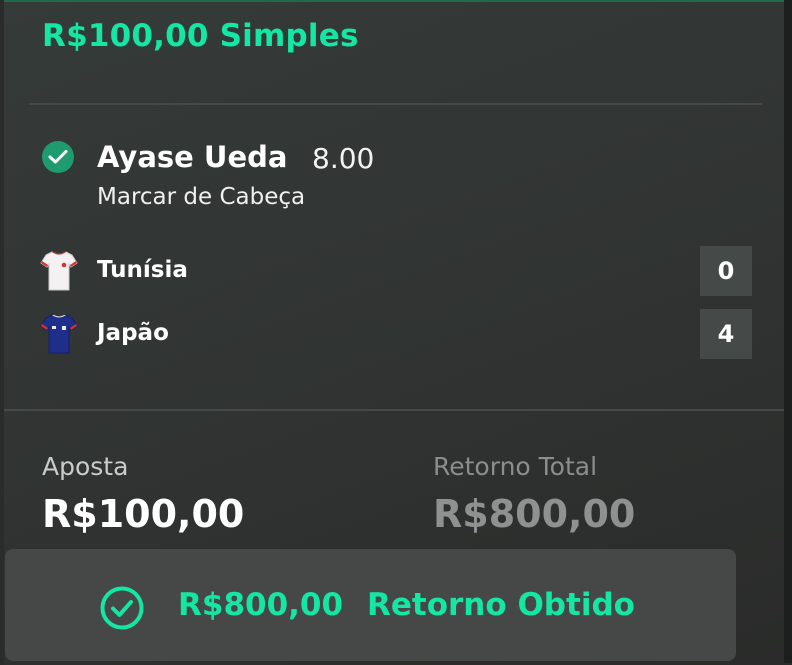 The image size is (792, 665). I want to click on team-name: Tunísia, so click(142, 270).